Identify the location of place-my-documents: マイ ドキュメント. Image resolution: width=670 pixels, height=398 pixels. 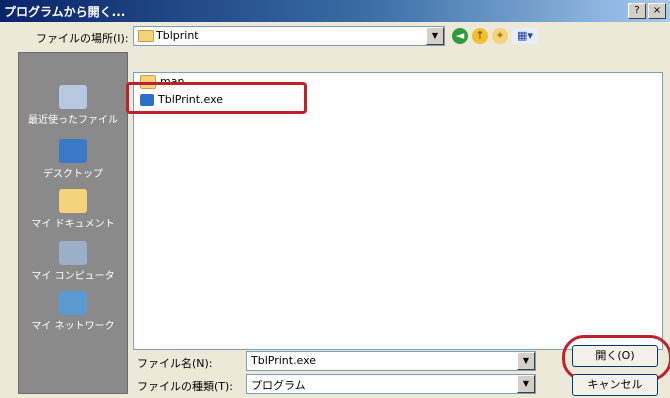
(73, 209).